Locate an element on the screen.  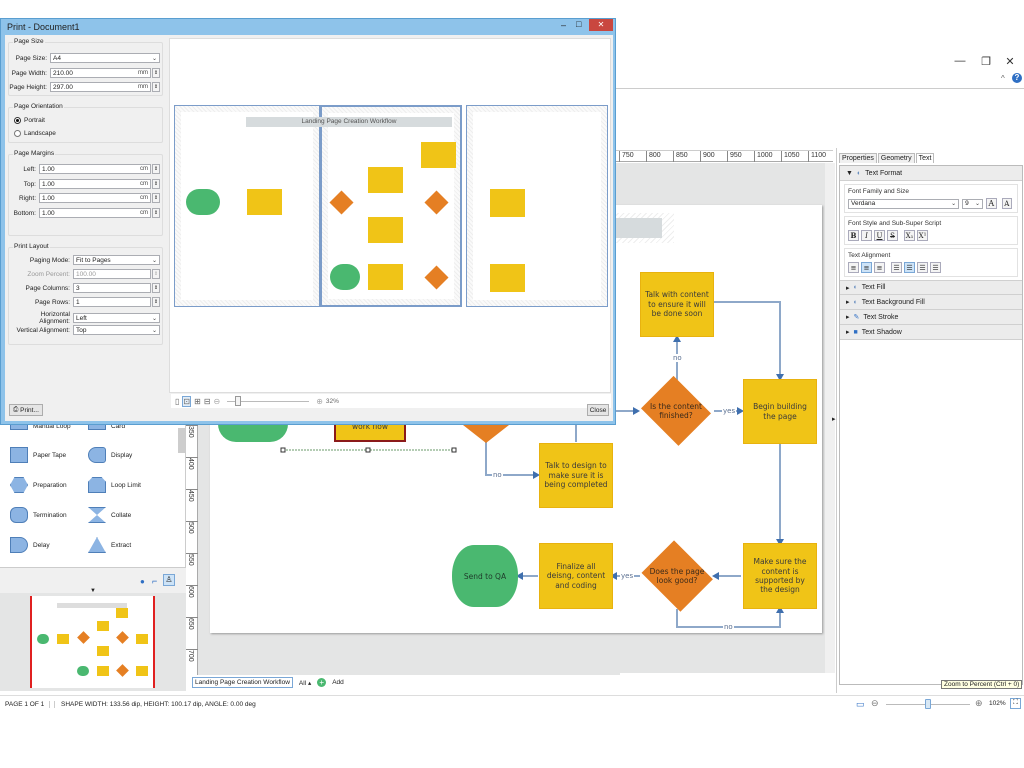
fit-width-icon: ⊞ is located at coordinates (197, 401).